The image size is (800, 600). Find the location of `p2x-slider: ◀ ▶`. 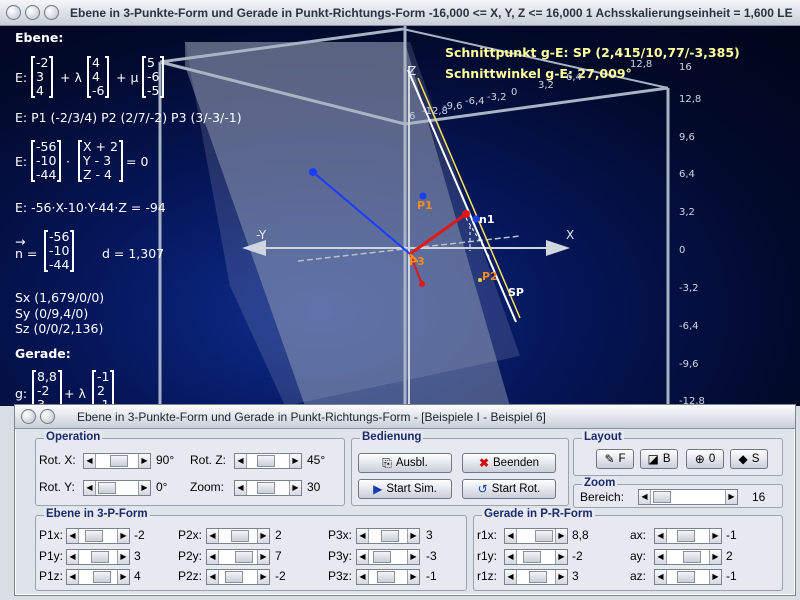

p2x-slider: ◀ ▶ is located at coordinates (238, 536).